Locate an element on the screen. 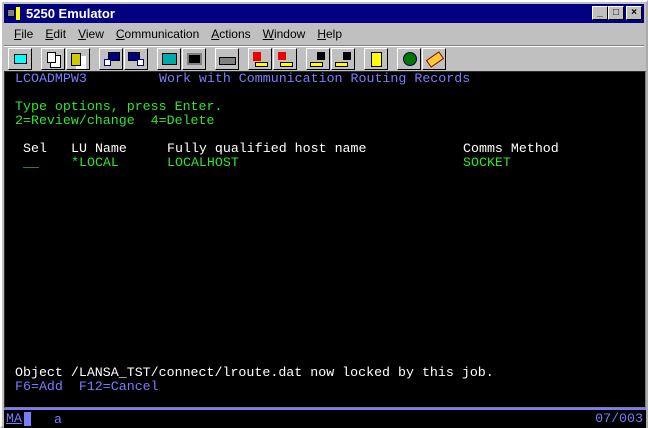 The height and width of the screenshot is (428, 648). play-macro-button is located at coordinates (318, 58).